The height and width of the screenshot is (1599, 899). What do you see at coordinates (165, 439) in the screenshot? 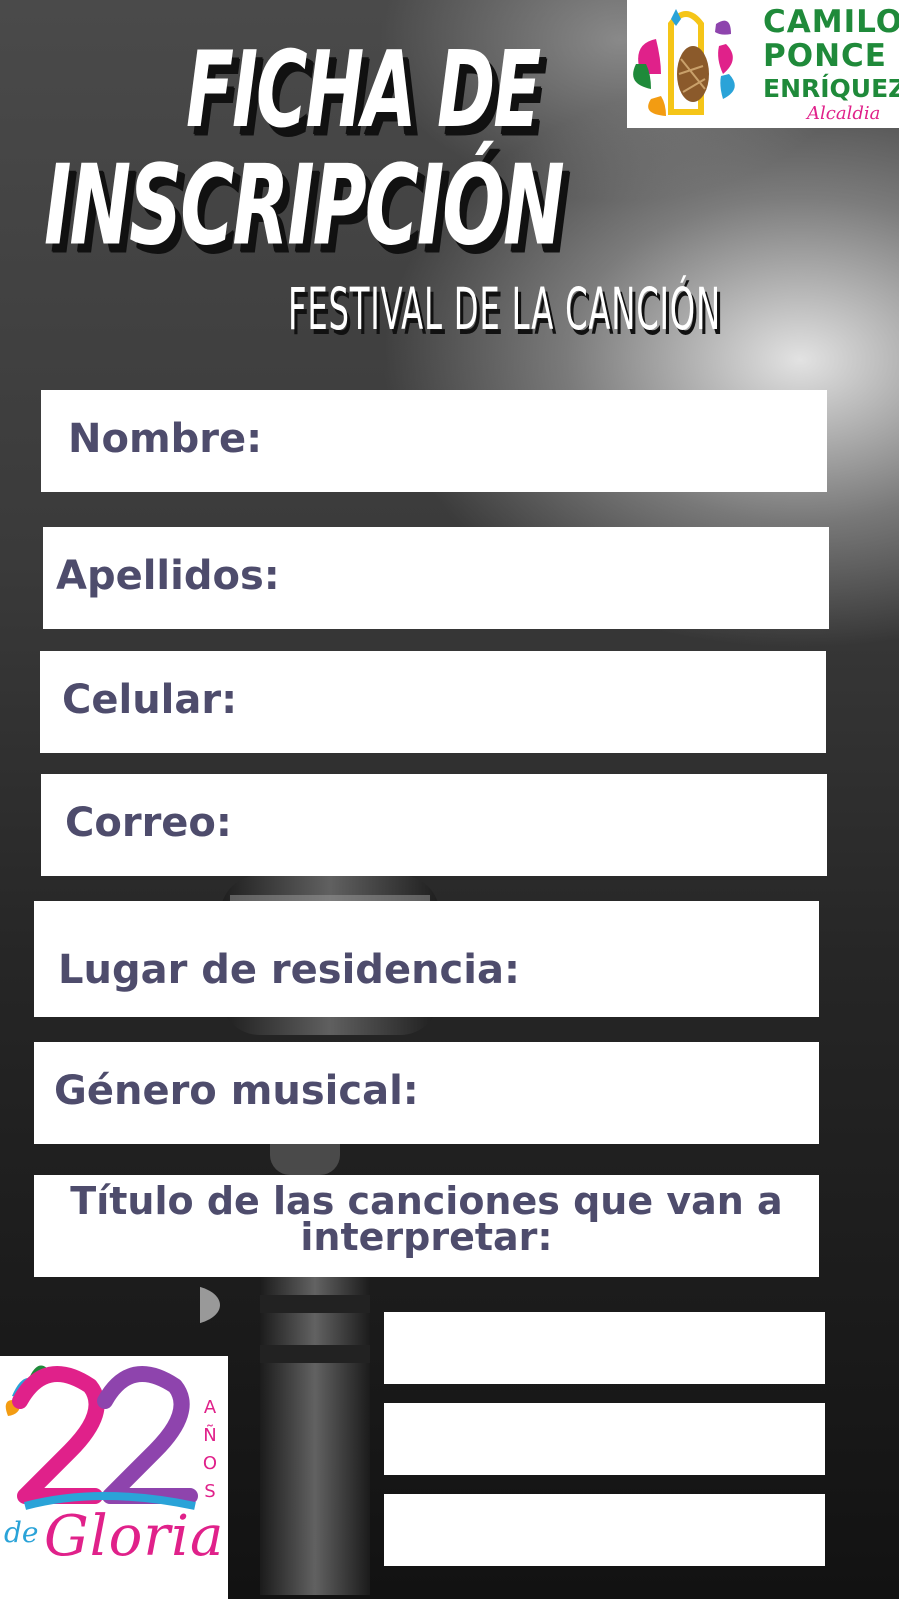
I see `nombre-label: Nombre:` at bounding box center [165, 439].